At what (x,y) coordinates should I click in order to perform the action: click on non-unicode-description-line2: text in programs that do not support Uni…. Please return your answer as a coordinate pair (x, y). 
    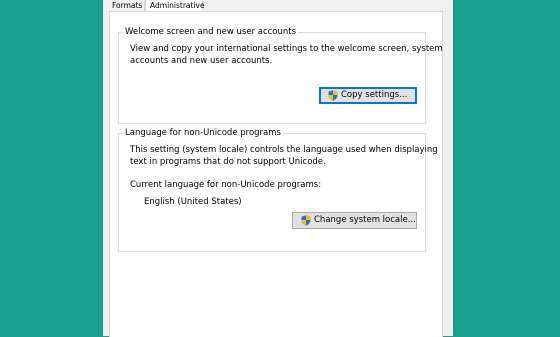
    Looking at the image, I should click on (228, 162).